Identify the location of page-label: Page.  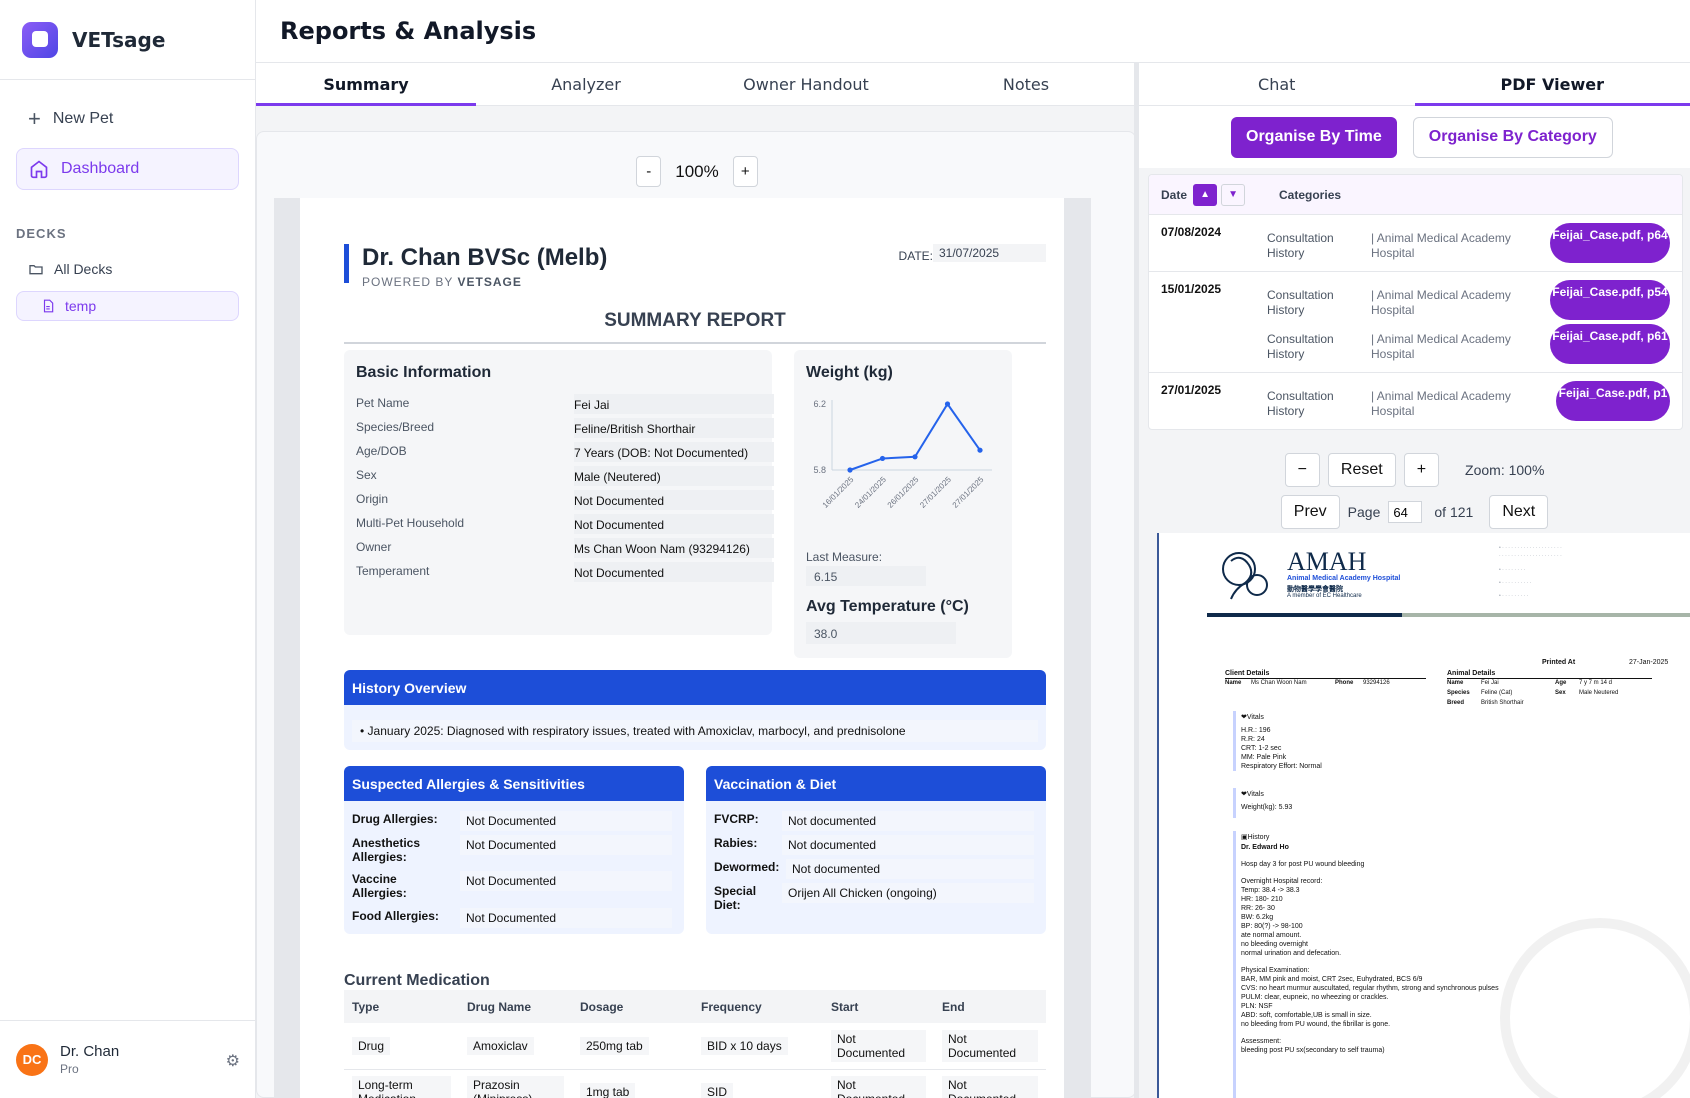
(1364, 512).